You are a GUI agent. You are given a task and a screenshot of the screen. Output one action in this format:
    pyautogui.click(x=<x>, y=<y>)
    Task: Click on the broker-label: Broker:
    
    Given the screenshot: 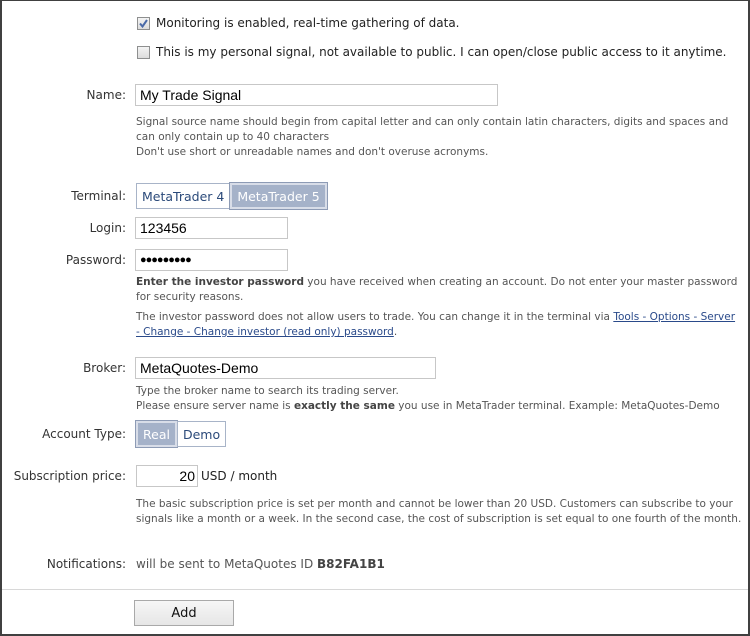 What is the action you would take?
    pyautogui.click(x=104, y=368)
    